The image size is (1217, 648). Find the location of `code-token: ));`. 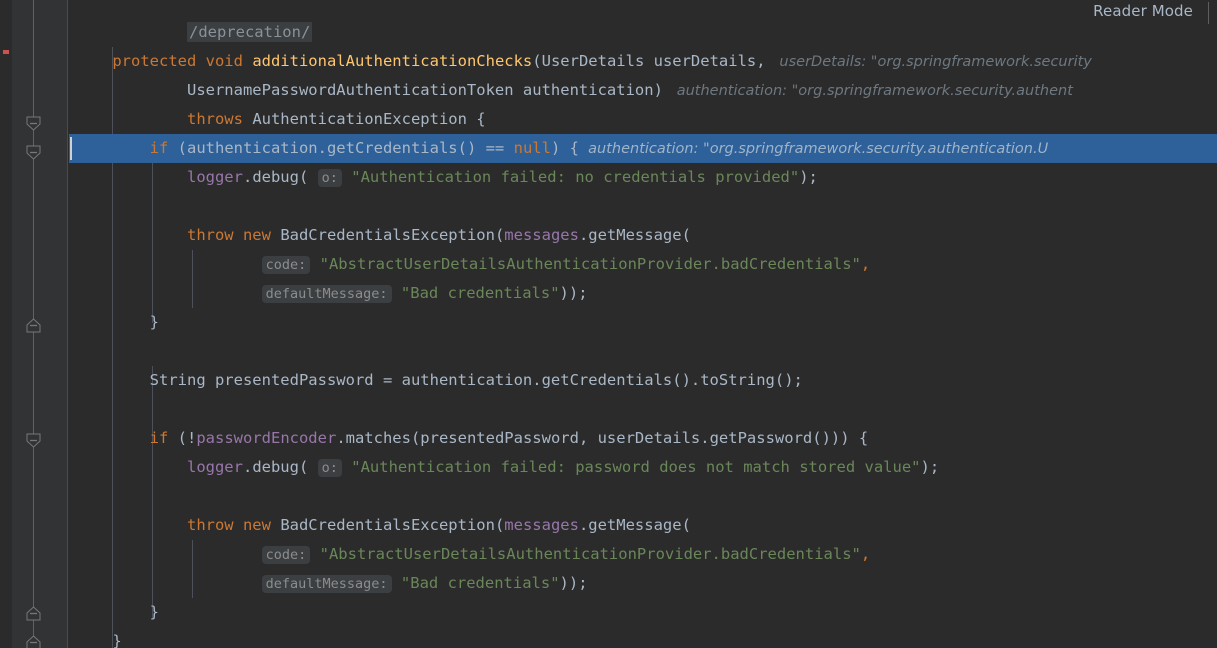

code-token: )); is located at coordinates (573, 293).